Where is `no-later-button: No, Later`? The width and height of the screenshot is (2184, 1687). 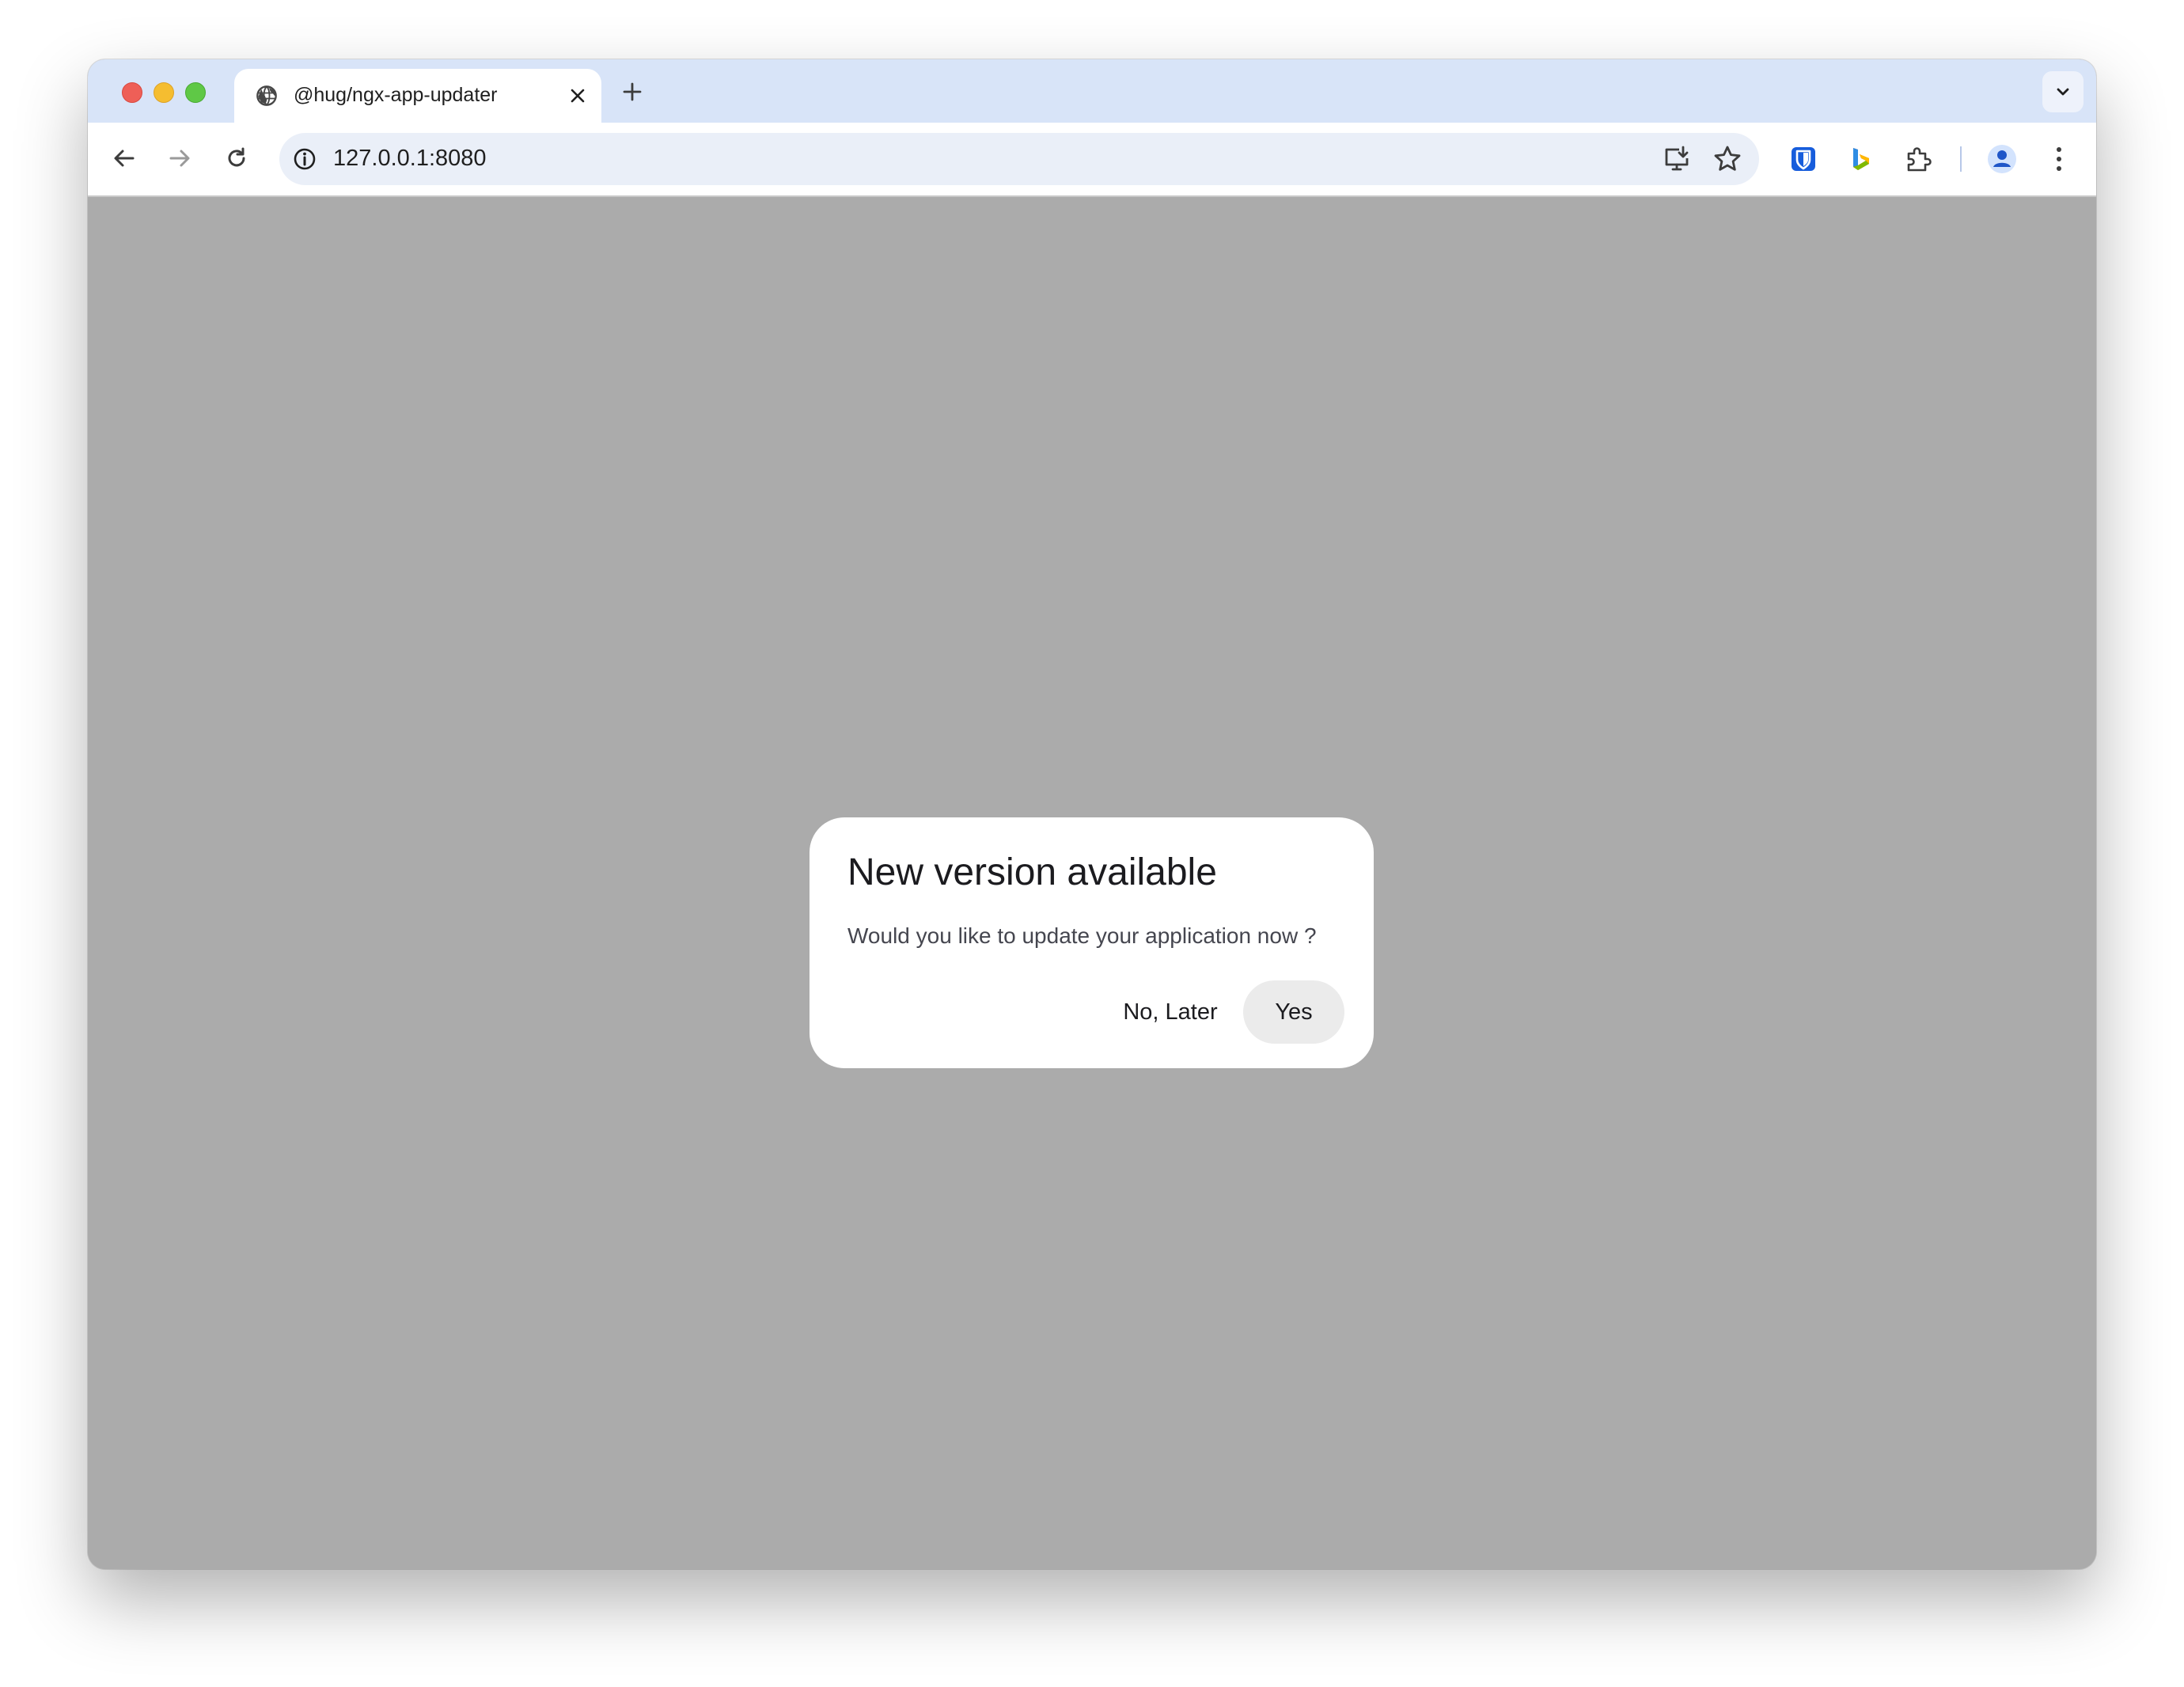 no-later-button: No, Later is located at coordinates (1170, 1012).